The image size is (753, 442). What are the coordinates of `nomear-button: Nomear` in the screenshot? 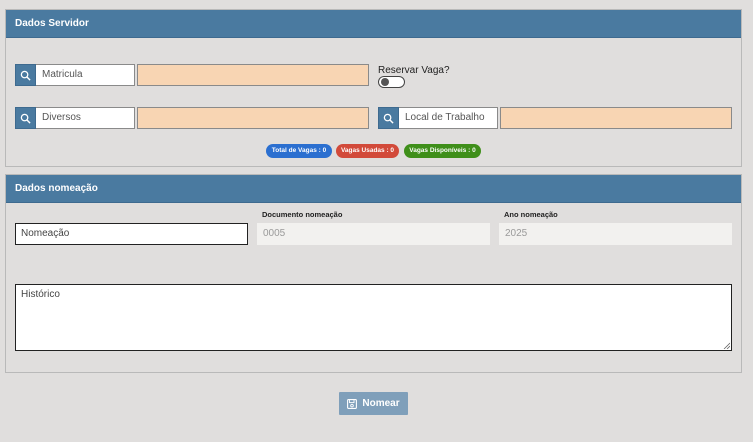 It's located at (373, 403).